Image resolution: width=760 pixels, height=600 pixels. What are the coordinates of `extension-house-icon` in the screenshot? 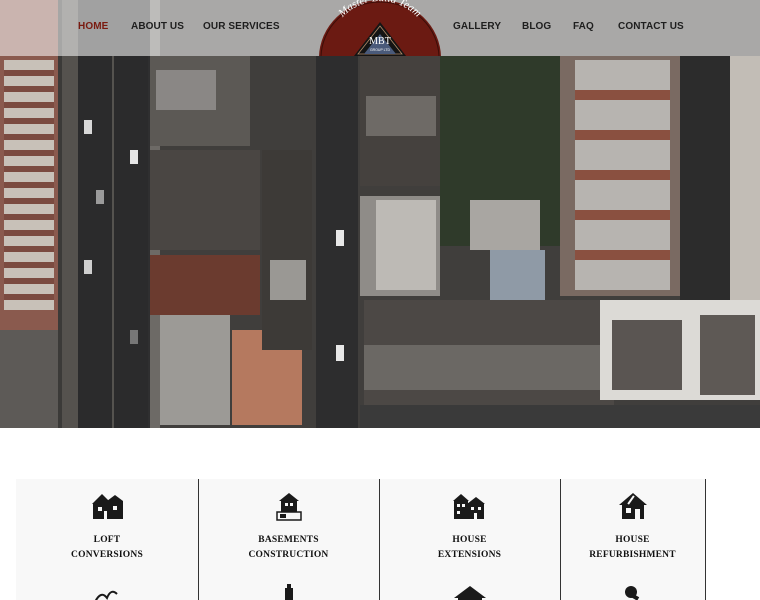 It's located at (468, 506).